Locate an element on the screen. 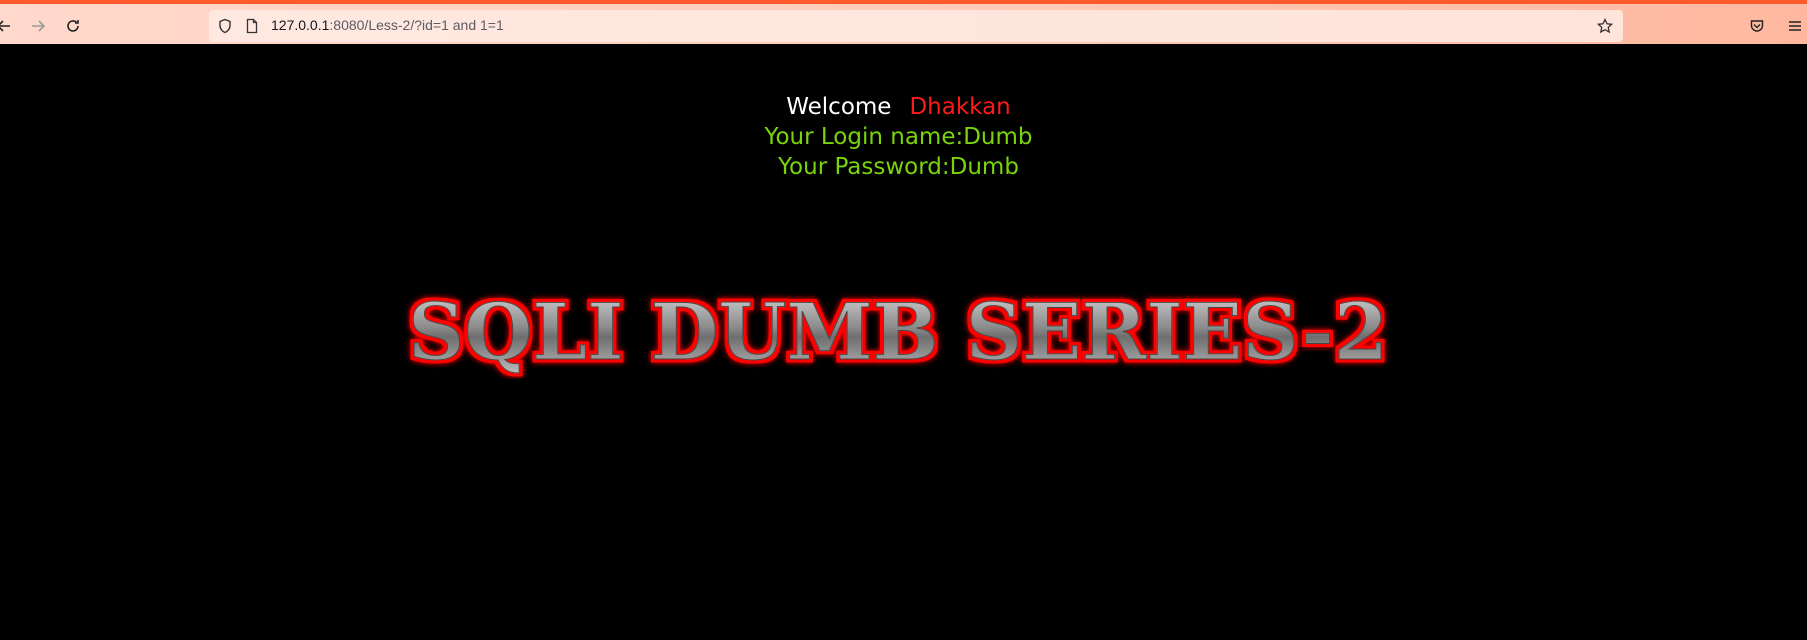 Image resolution: width=1807 pixels, height=640 pixels. login-name-text: Your Login name:Dumb is located at coordinates (898, 137).